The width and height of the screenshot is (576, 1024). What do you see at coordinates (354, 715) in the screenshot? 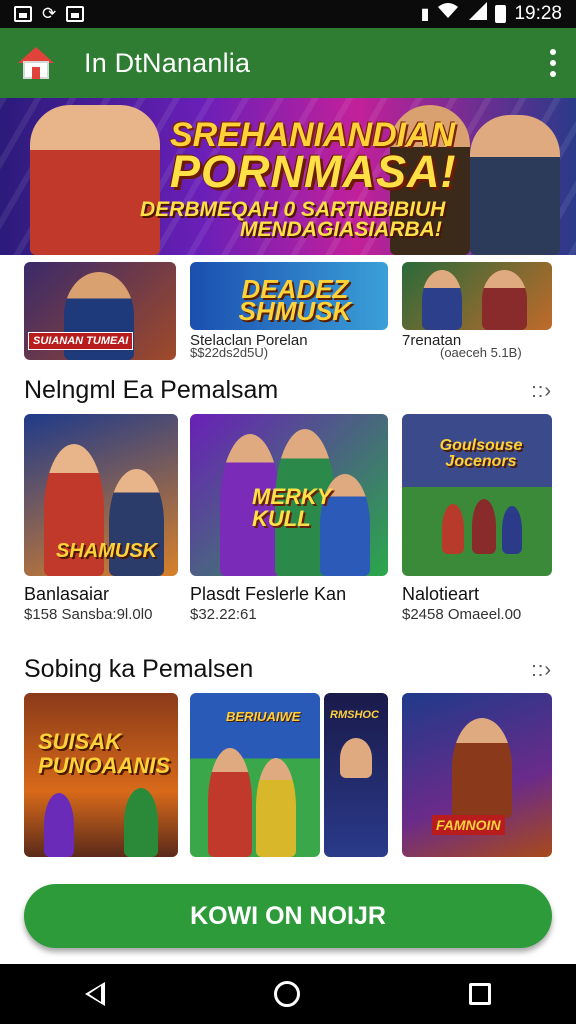
I see `game-card-6-art-text: RMSHOC` at bounding box center [354, 715].